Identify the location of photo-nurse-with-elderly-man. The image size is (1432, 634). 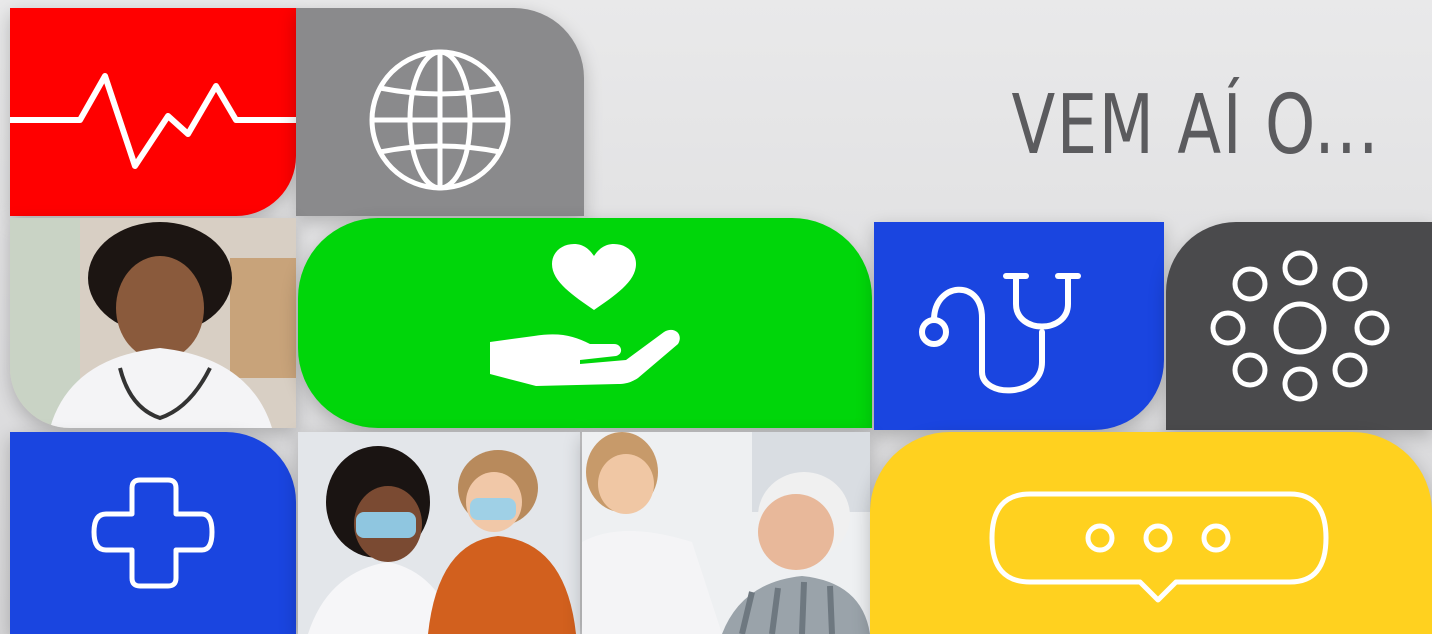
(726, 533).